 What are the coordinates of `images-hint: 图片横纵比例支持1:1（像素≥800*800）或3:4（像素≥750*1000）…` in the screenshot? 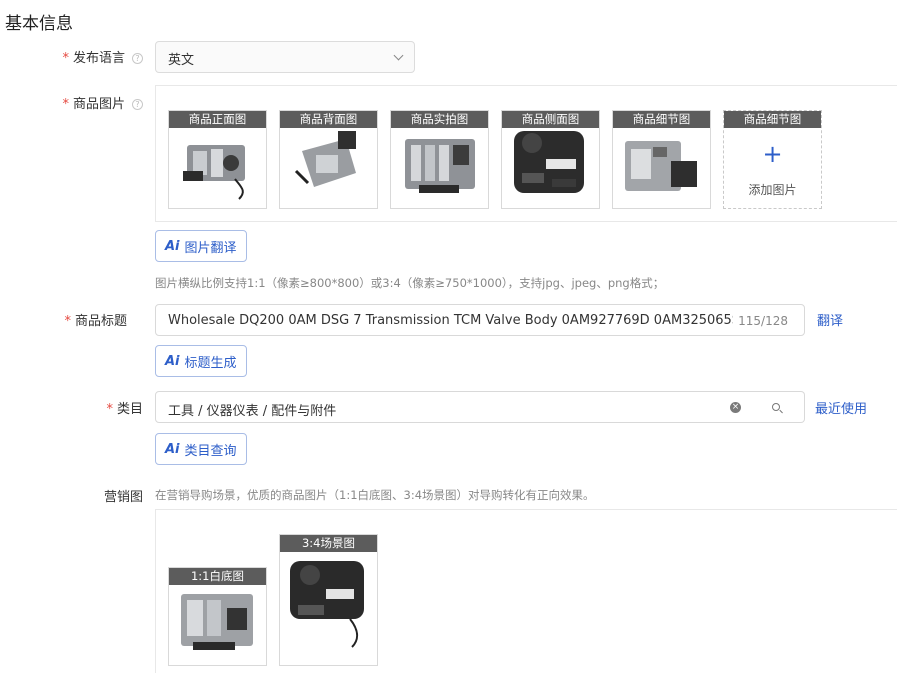 It's located at (410, 283).